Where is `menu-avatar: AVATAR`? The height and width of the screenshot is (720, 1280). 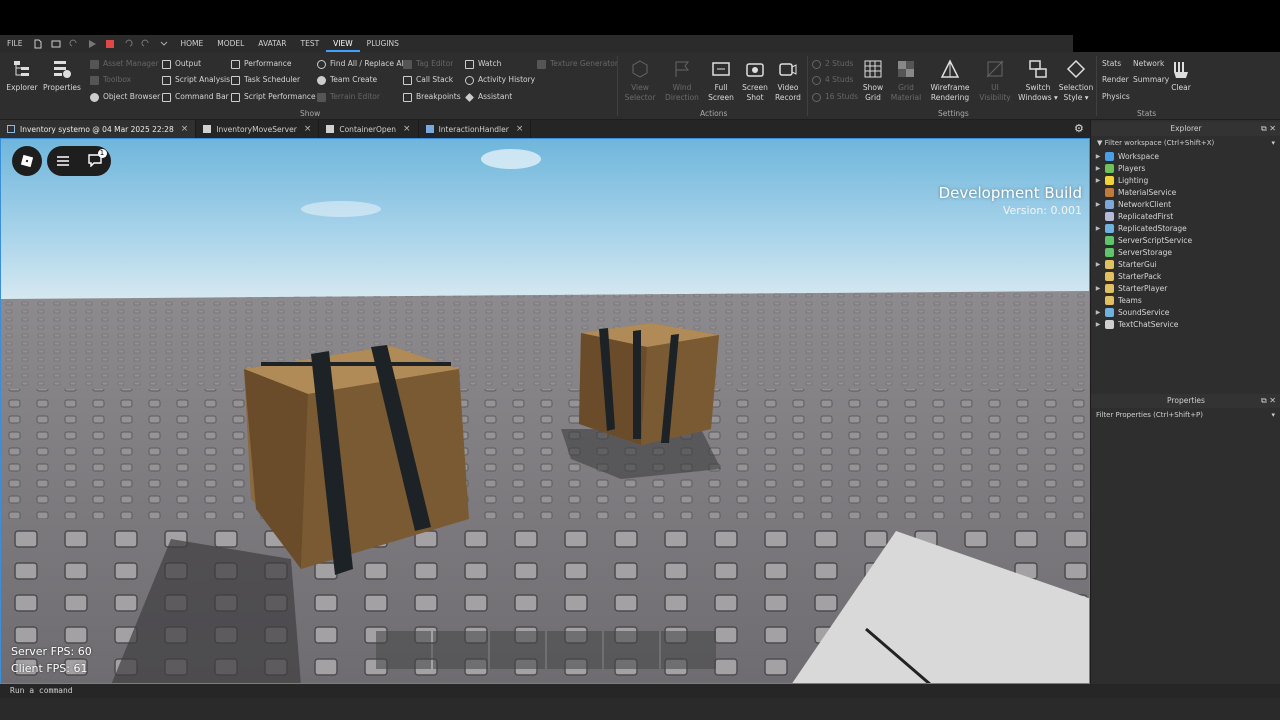 menu-avatar: AVATAR is located at coordinates (272, 43).